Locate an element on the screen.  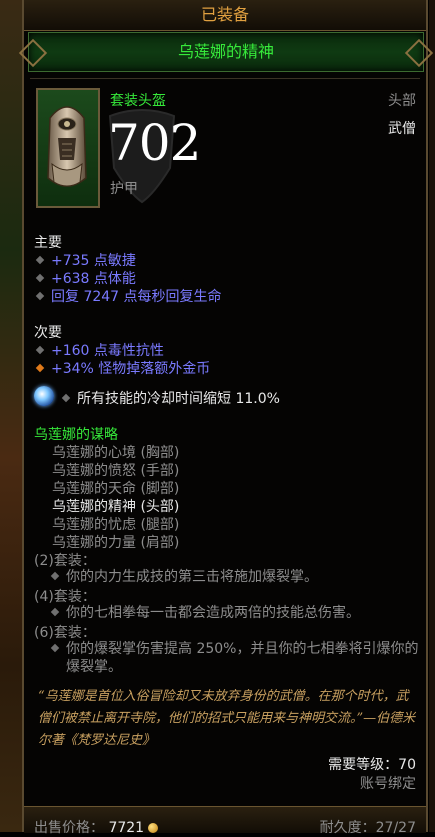
set-bonus-text: 你的七相拳每一击都会造成两倍的技能总伤害。 is located at coordinates (231, 613).